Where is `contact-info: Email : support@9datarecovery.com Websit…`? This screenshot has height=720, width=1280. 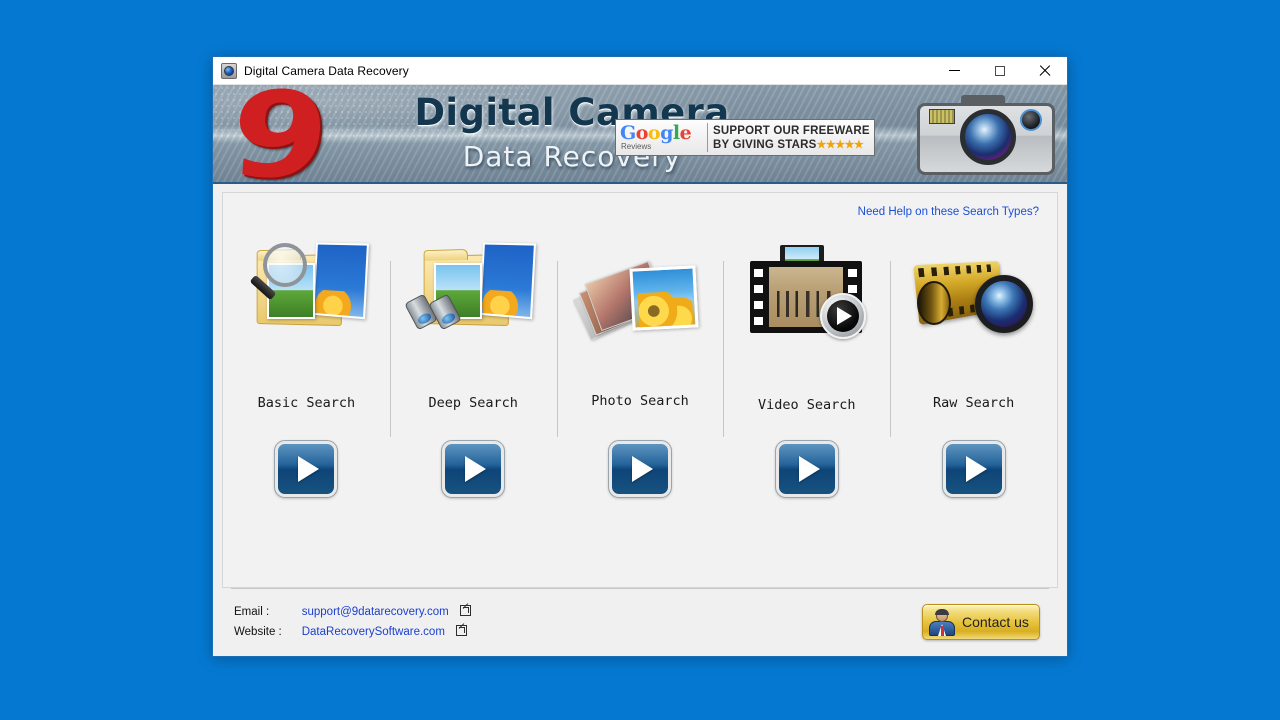 contact-info: Email : support@9datarecovery.com Websit… is located at coordinates (352, 622).